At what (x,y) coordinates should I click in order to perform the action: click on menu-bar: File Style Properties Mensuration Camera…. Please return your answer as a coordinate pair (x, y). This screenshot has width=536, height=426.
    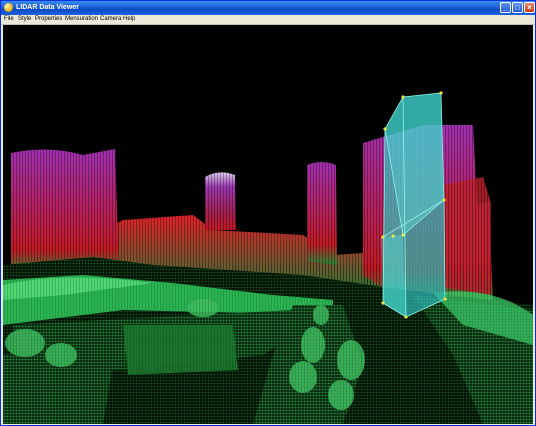
    Looking at the image, I should click on (268, 20).